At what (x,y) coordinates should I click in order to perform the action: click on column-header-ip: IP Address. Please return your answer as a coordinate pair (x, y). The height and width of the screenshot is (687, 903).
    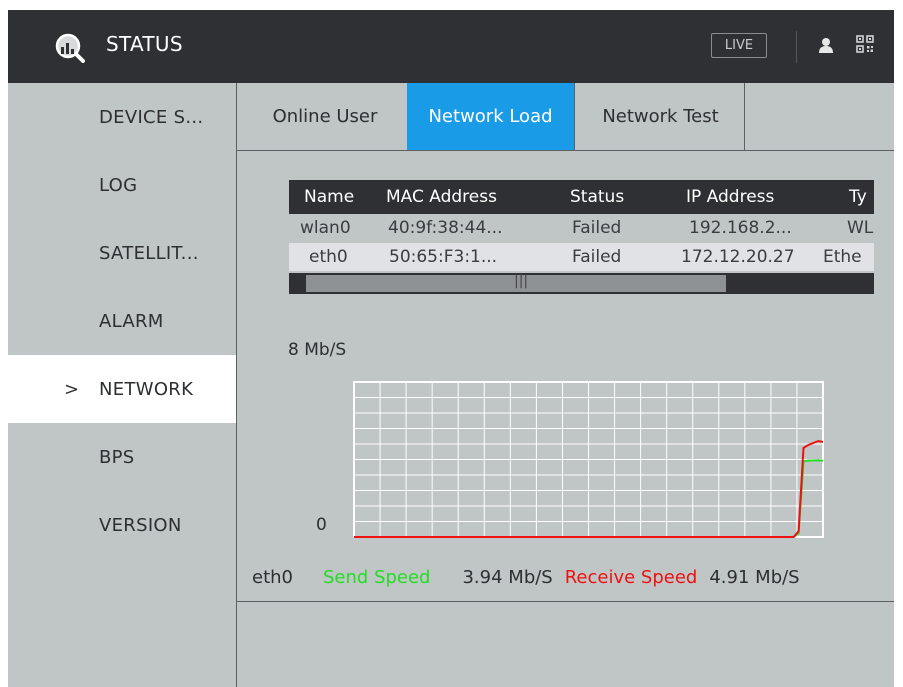
    Looking at the image, I should click on (730, 197).